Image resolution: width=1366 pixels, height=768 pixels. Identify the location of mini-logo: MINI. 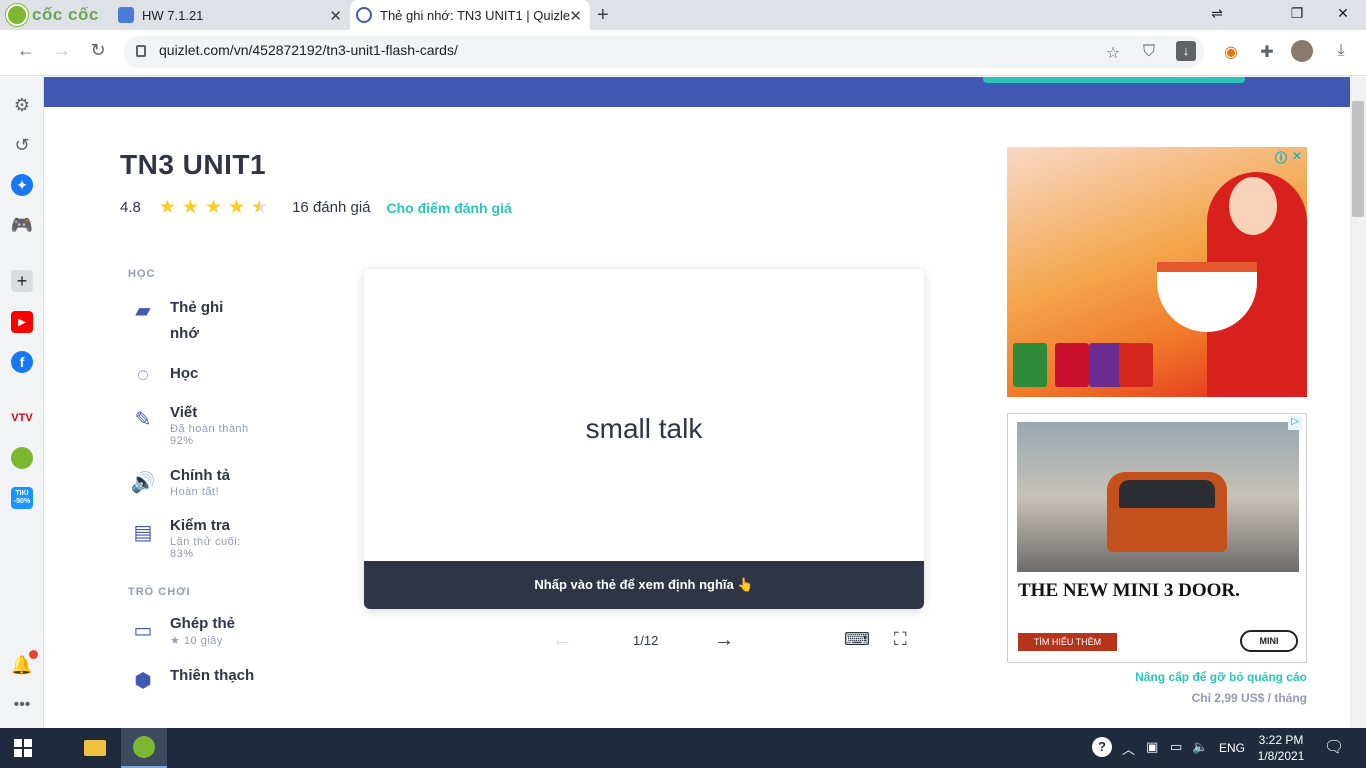
(1269, 641).